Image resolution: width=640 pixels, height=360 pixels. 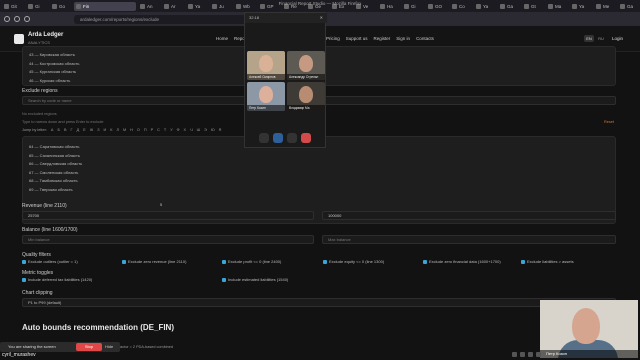 I want to click on back-icon, so click(x=7, y=19).